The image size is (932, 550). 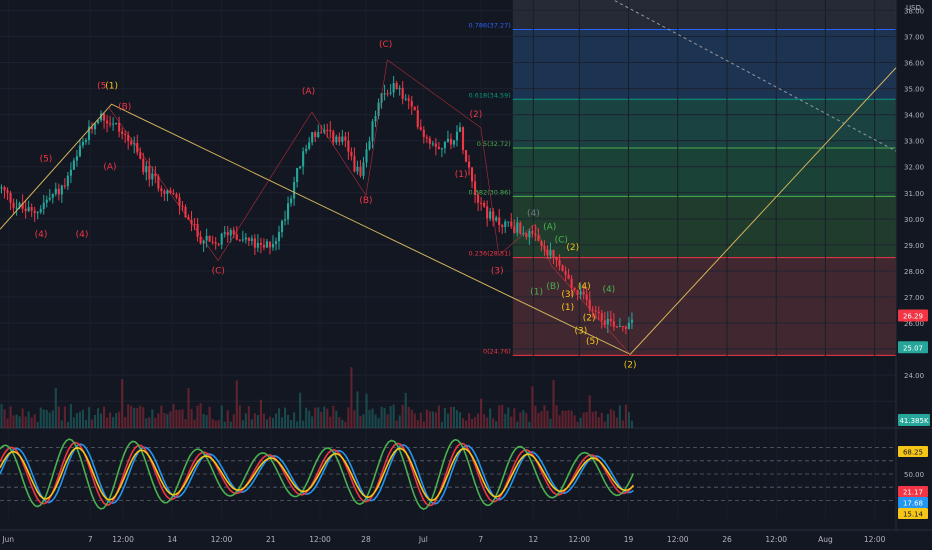 I want to click on wave-label: (5), so click(x=46, y=160).